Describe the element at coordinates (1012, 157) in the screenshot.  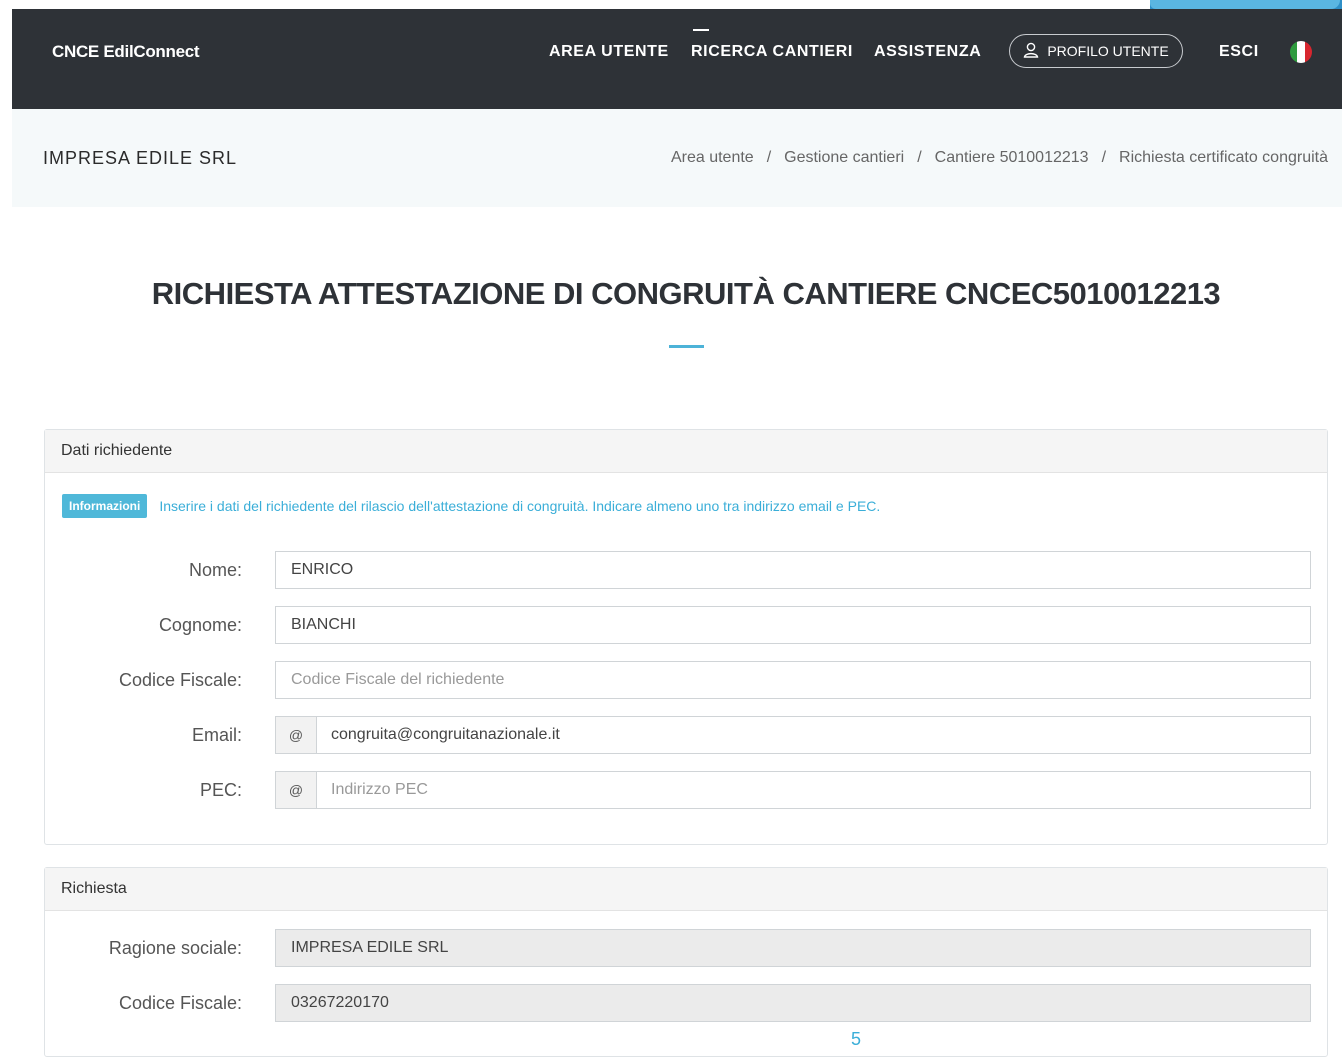
I see `breadcrumb-cantiere: Cantiere 5010012213` at that location.